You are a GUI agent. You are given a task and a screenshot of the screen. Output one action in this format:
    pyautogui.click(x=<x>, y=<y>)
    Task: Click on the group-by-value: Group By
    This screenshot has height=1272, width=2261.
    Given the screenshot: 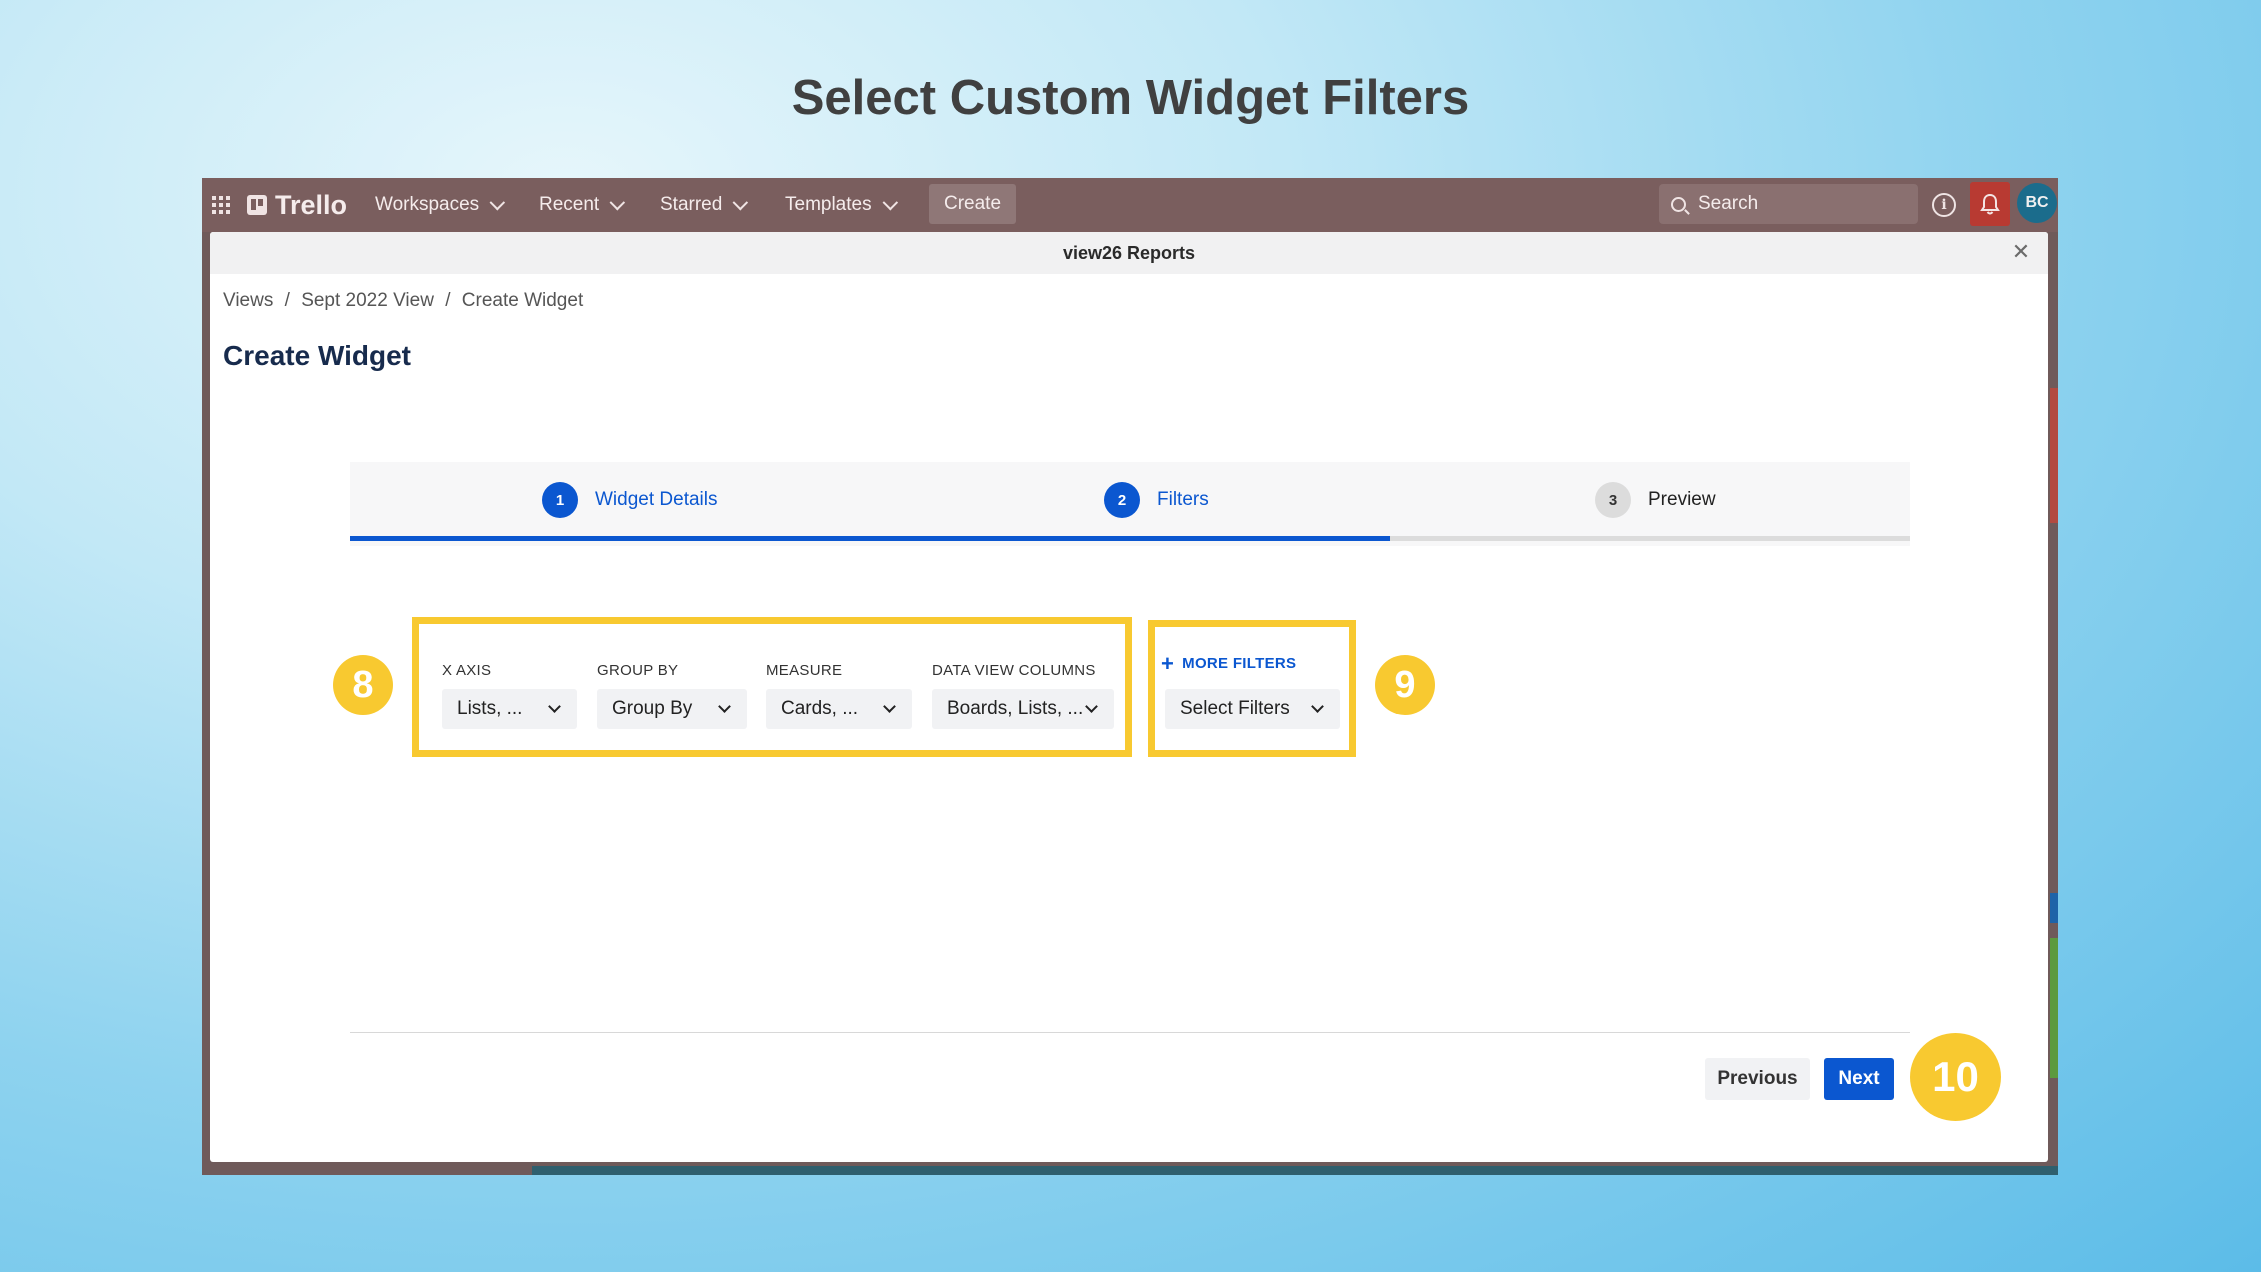 What is the action you would take?
    pyautogui.click(x=652, y=708)
    